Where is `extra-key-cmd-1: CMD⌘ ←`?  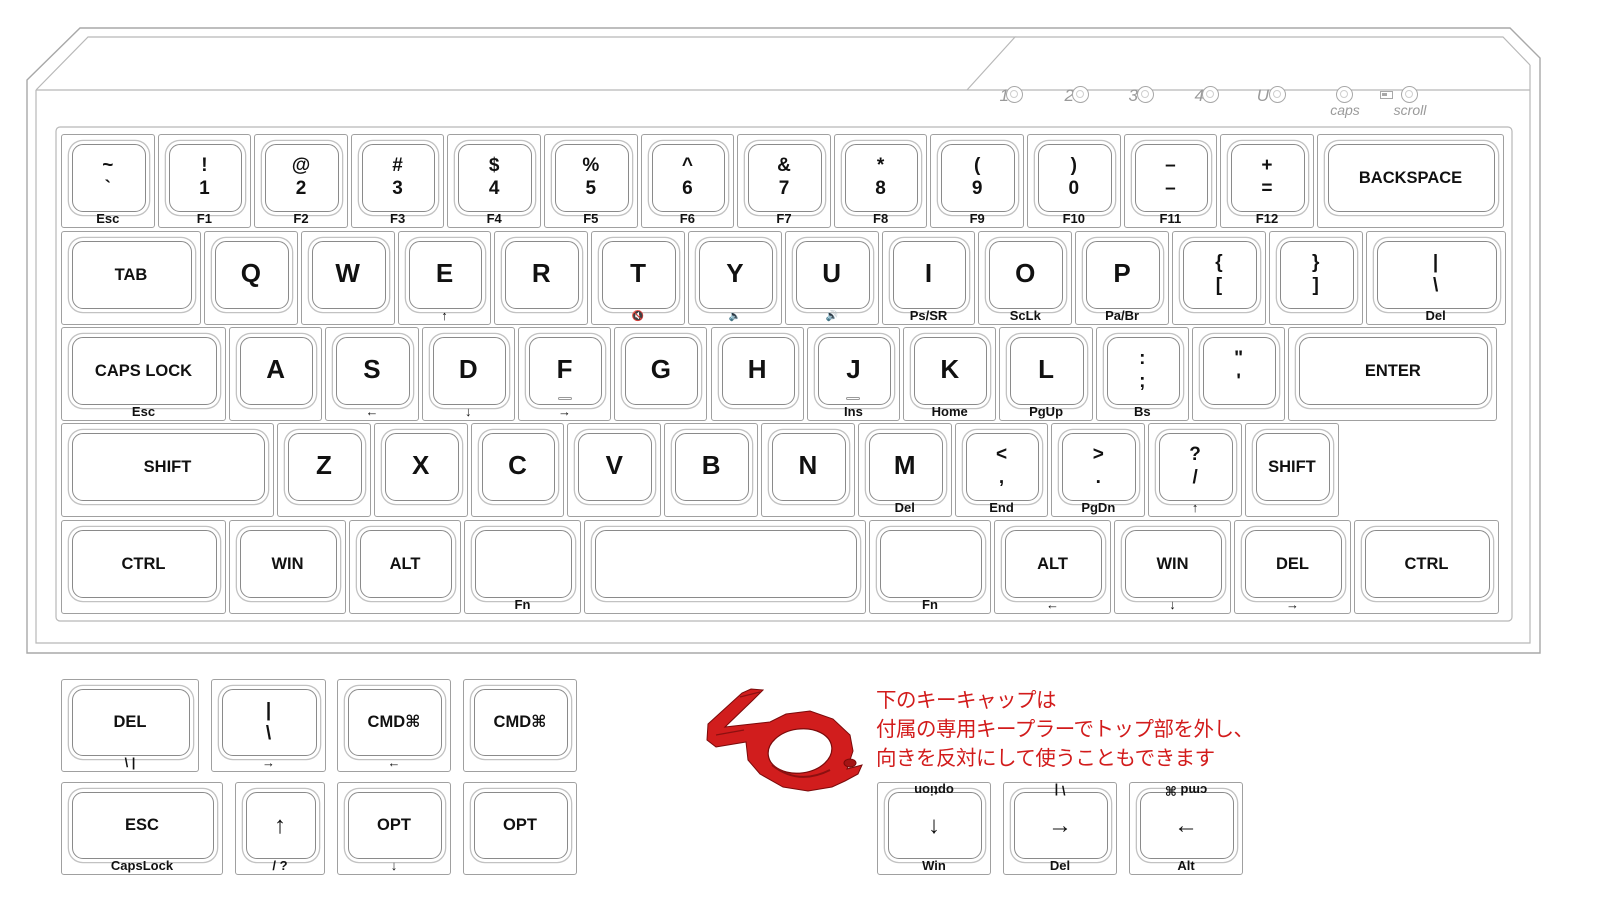
extra-key-cmd-1: CMD⌘ ← is located at coordinates (394, 725).